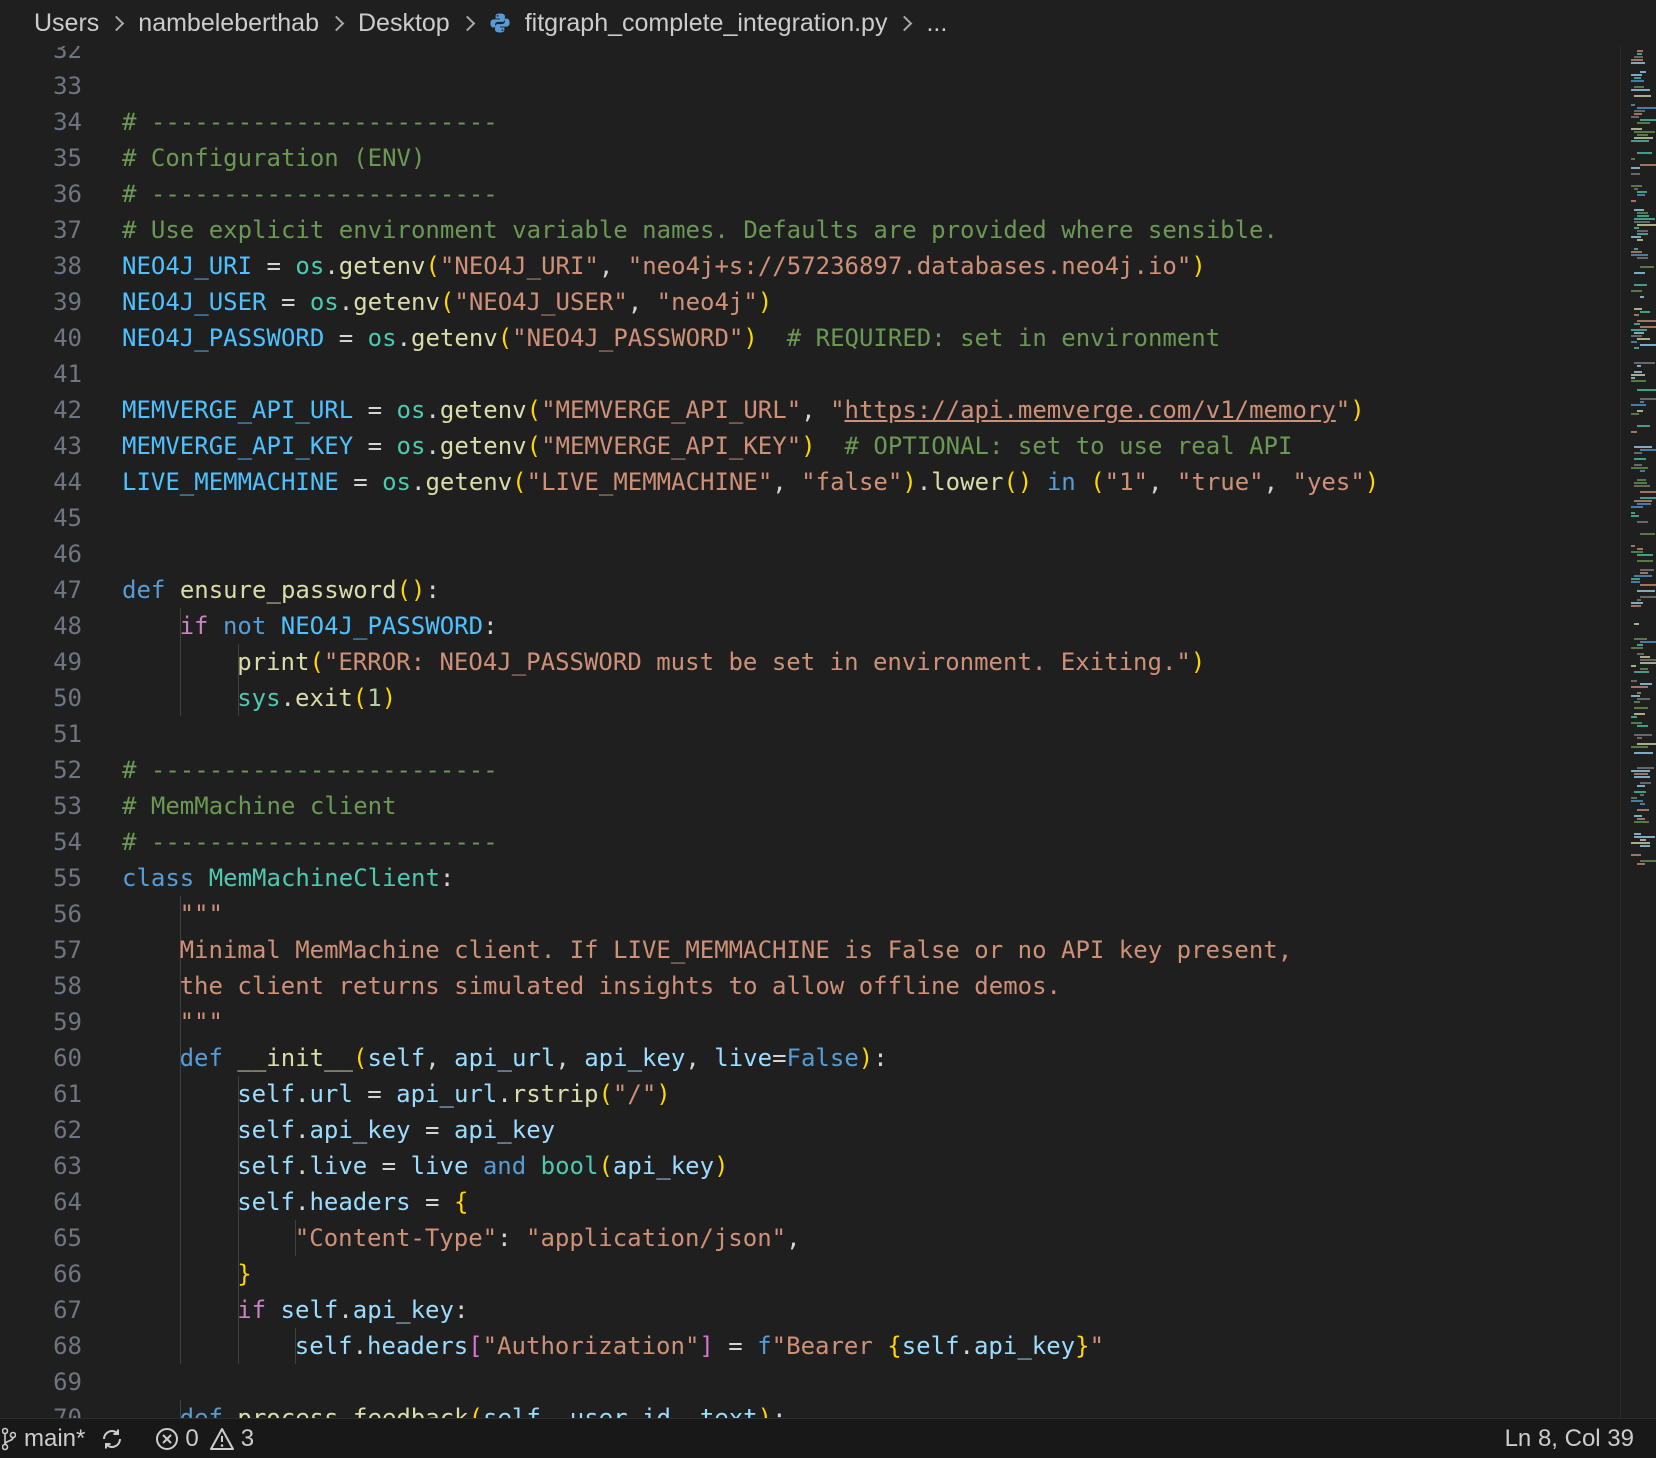 This screenshot has width=1656, height=1458. What do you see at coordinates (810, 1022) in the screenshot?
I see `code-line: 59 """` at bounding box center [810, 1022].